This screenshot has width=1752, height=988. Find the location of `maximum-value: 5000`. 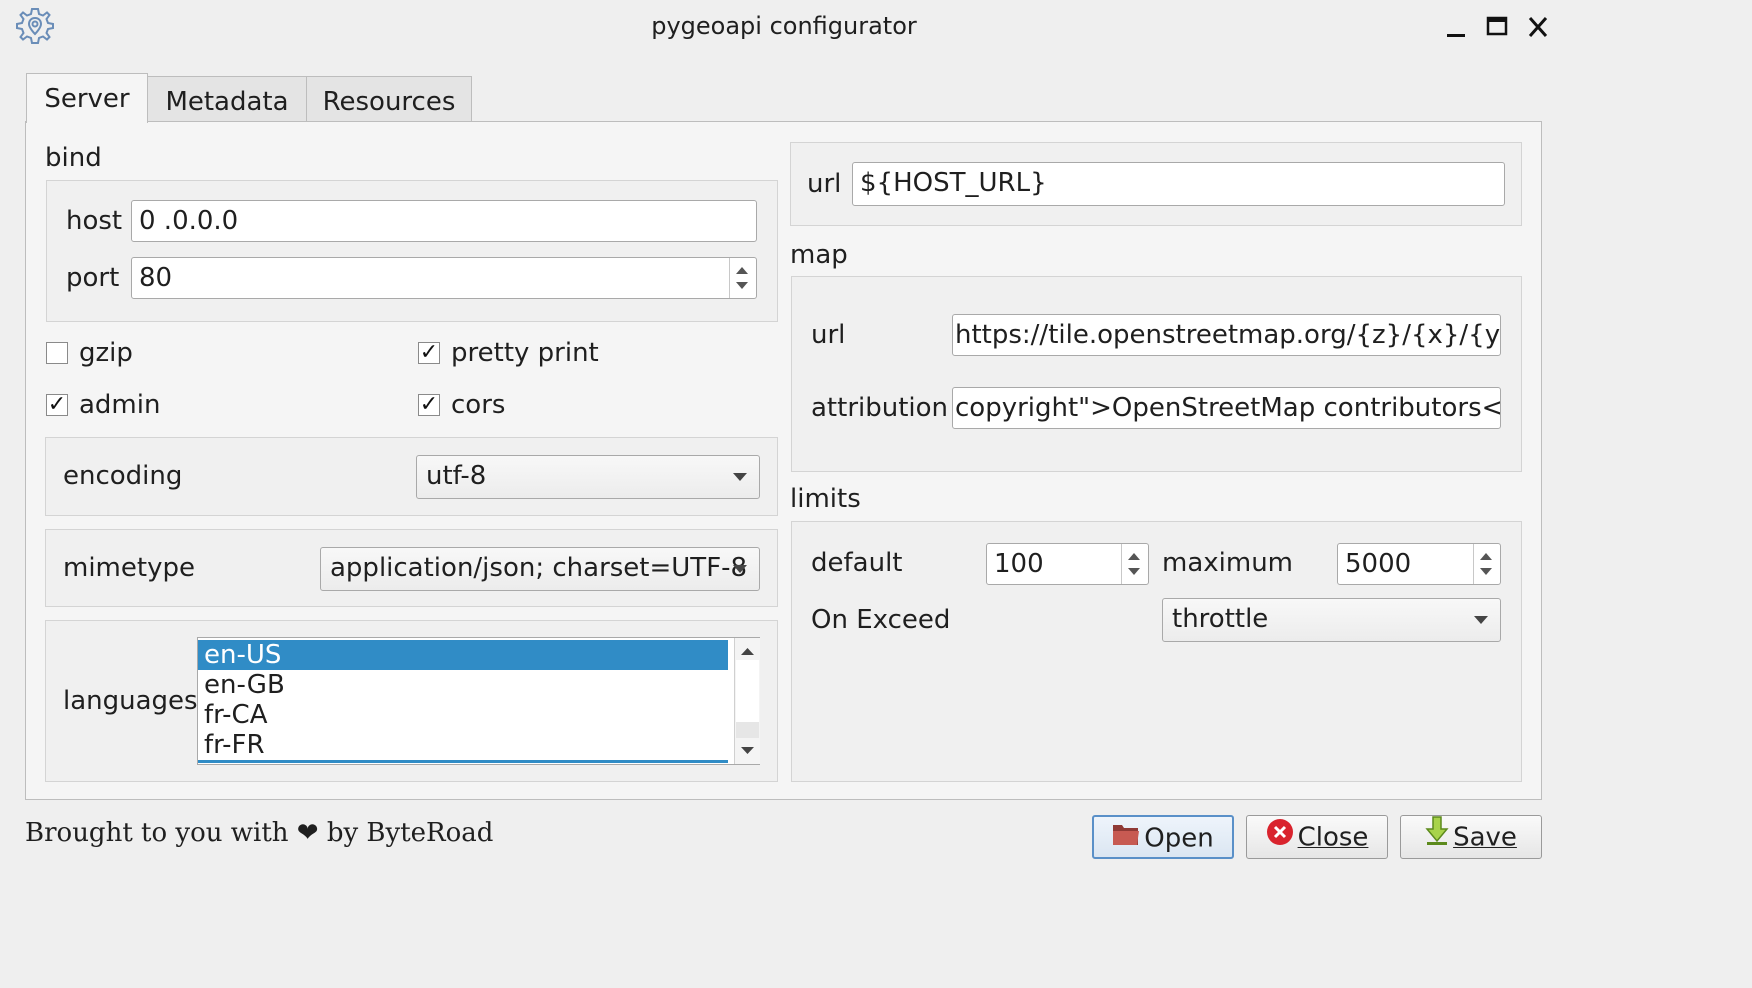

maximum-value: 5000 is located at coordinates (1378, 564).